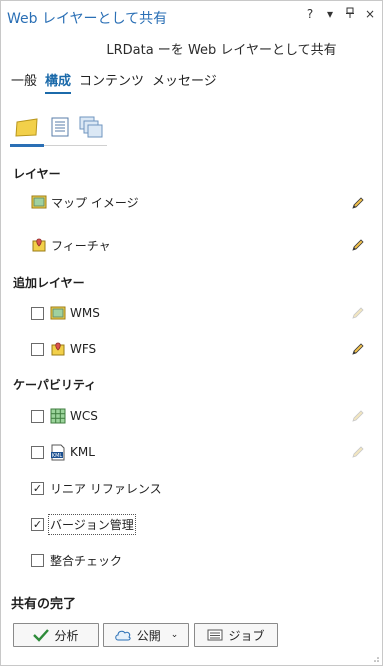 Image resolution: width=383 pixels, height=666 pixels. I want to click on help-icon: ?, so click(310, 14).